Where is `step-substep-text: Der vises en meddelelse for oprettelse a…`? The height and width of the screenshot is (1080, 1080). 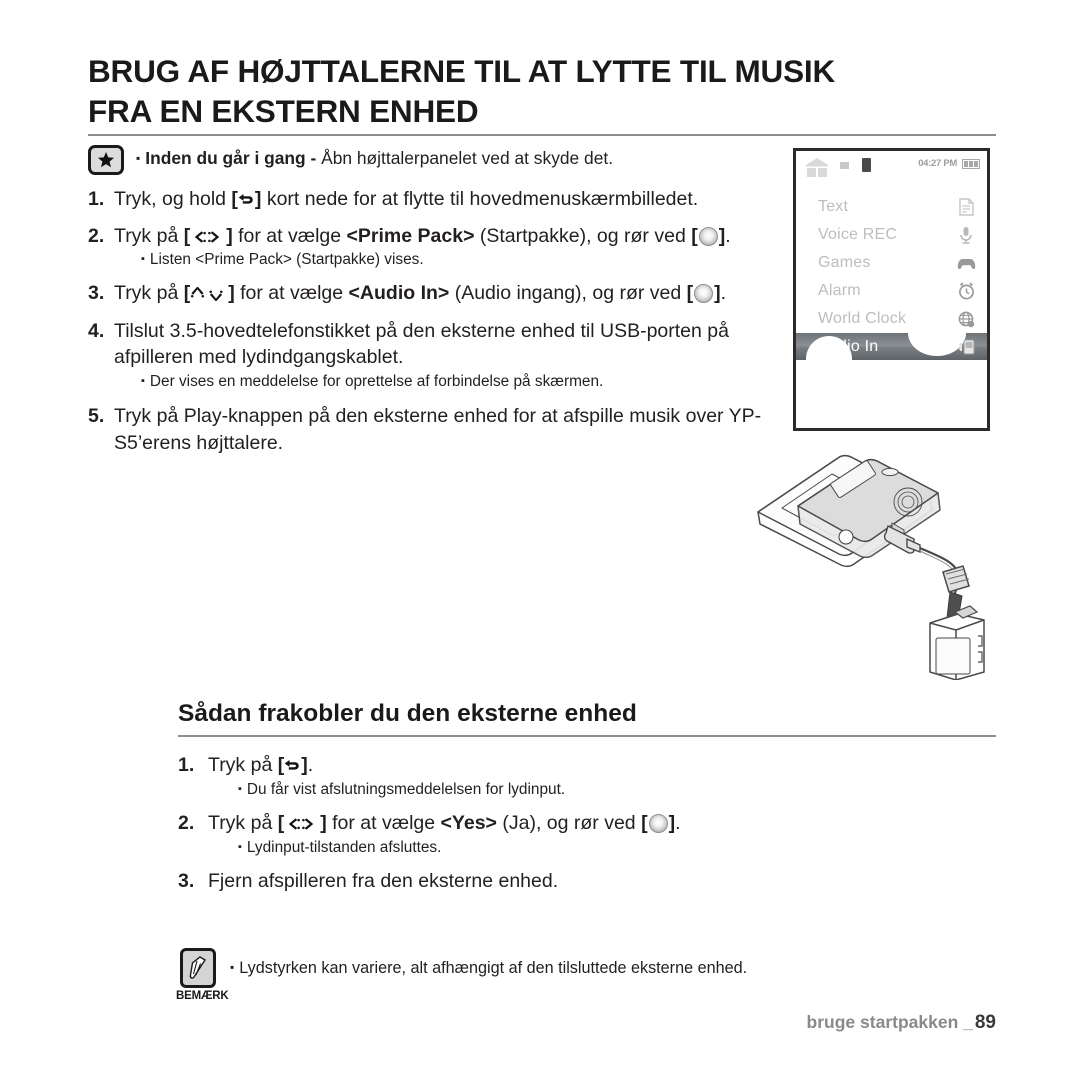 step-substep-text: Der vises en meddelelse for oprettelse a… is located at coordinates (376, 381).